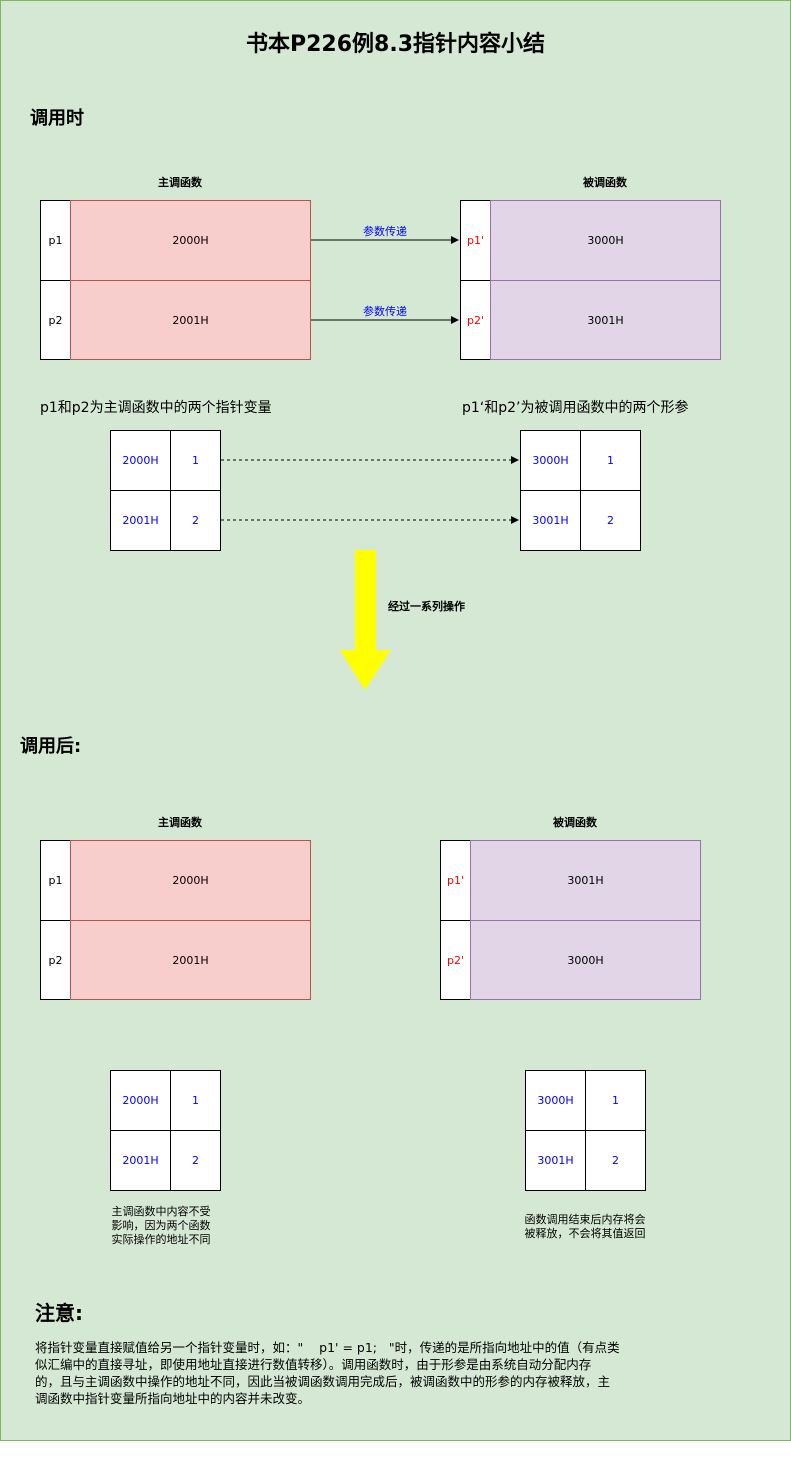 This screenshot has width=791, height=1461. I want to click on after-main-mem-addr-1: 2000H, so click(140, 1100).